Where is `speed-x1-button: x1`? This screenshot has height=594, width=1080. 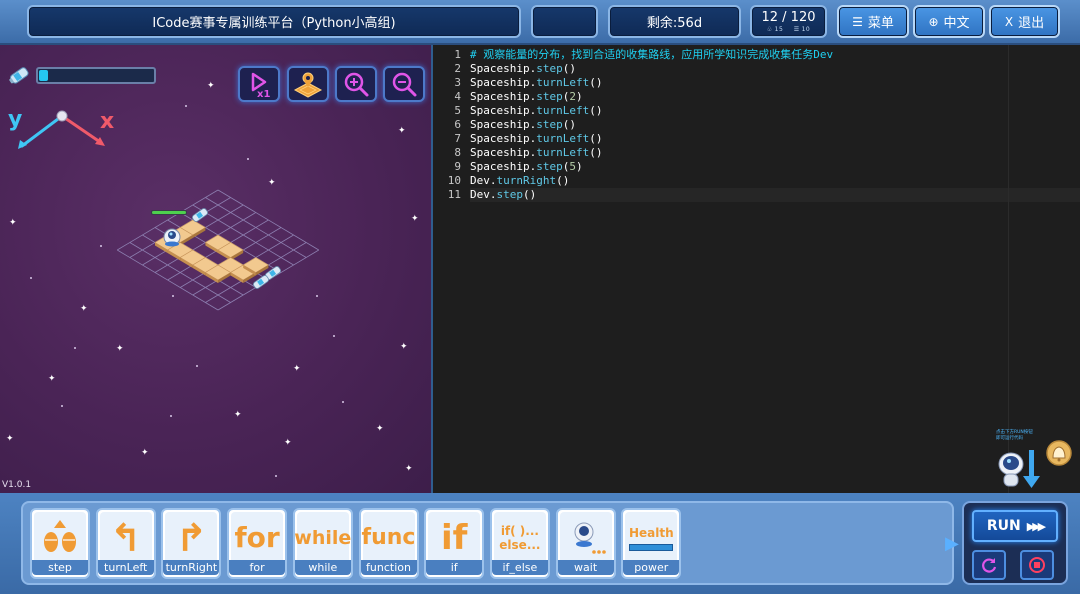
speed-x1-button: x1 is located at coordinates (259, 84).